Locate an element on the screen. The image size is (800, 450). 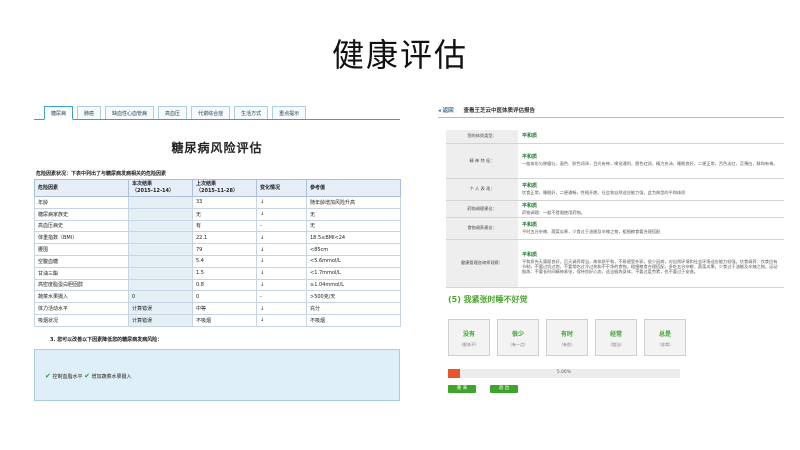
answer-option: 没有 （根本不） is located at coordinates (469, 337).